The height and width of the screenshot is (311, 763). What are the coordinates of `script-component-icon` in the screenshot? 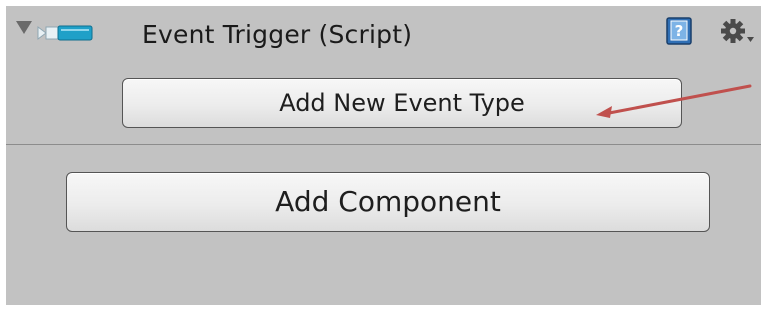 It's located at (65, 33).